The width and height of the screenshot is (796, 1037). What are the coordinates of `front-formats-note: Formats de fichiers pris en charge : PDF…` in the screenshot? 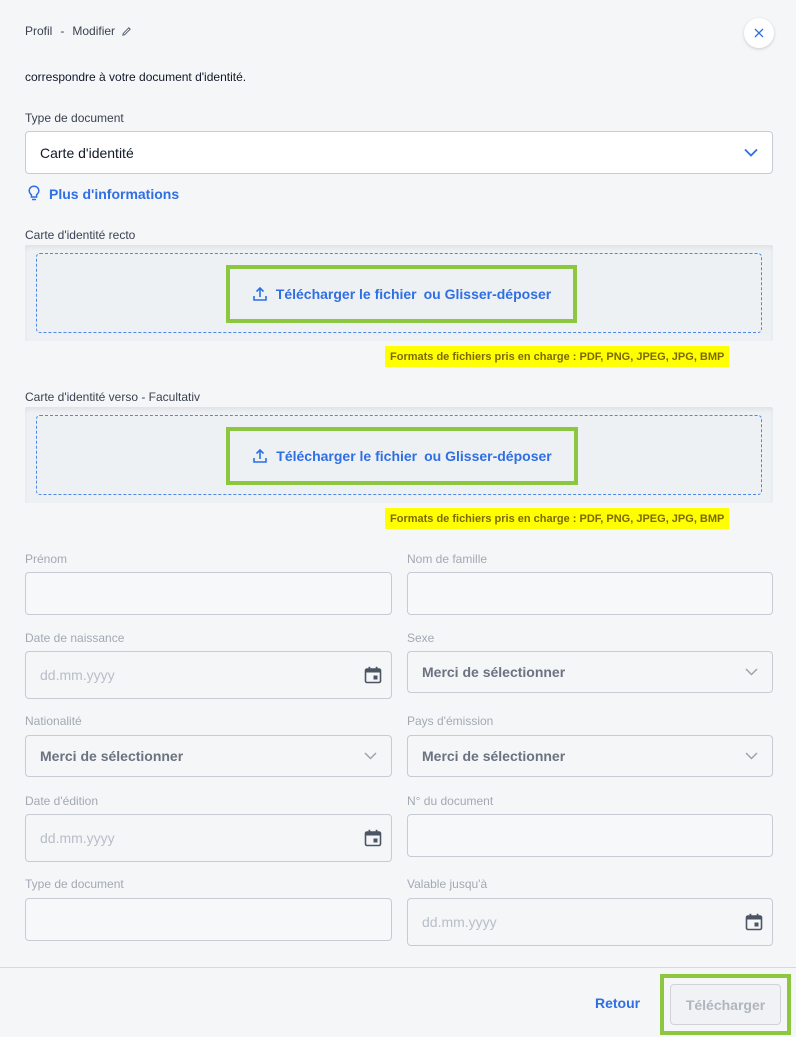 It's located at (557, 356).